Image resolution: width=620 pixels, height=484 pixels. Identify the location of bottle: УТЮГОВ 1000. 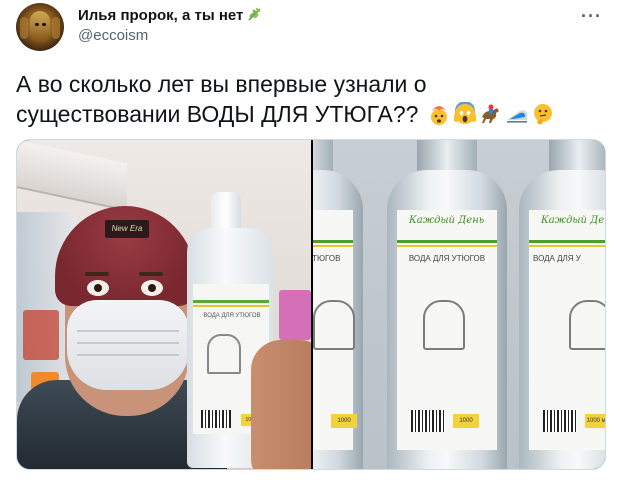
(338, 304).